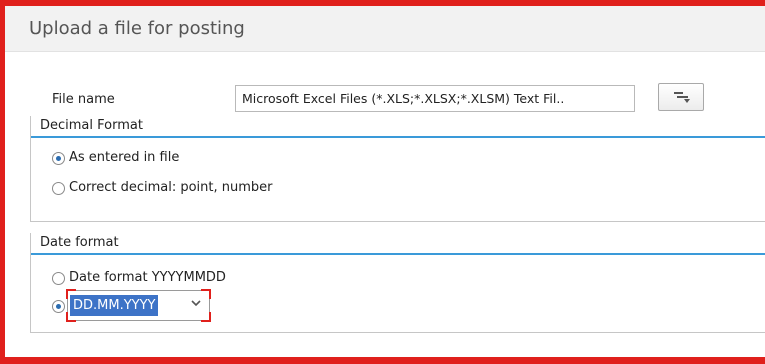 This screenshot has height=364, width=765. What do you see at coordinates (2, 182) in the screenshot?
I see `highlight-border-left` at bounding box center [2, 182].